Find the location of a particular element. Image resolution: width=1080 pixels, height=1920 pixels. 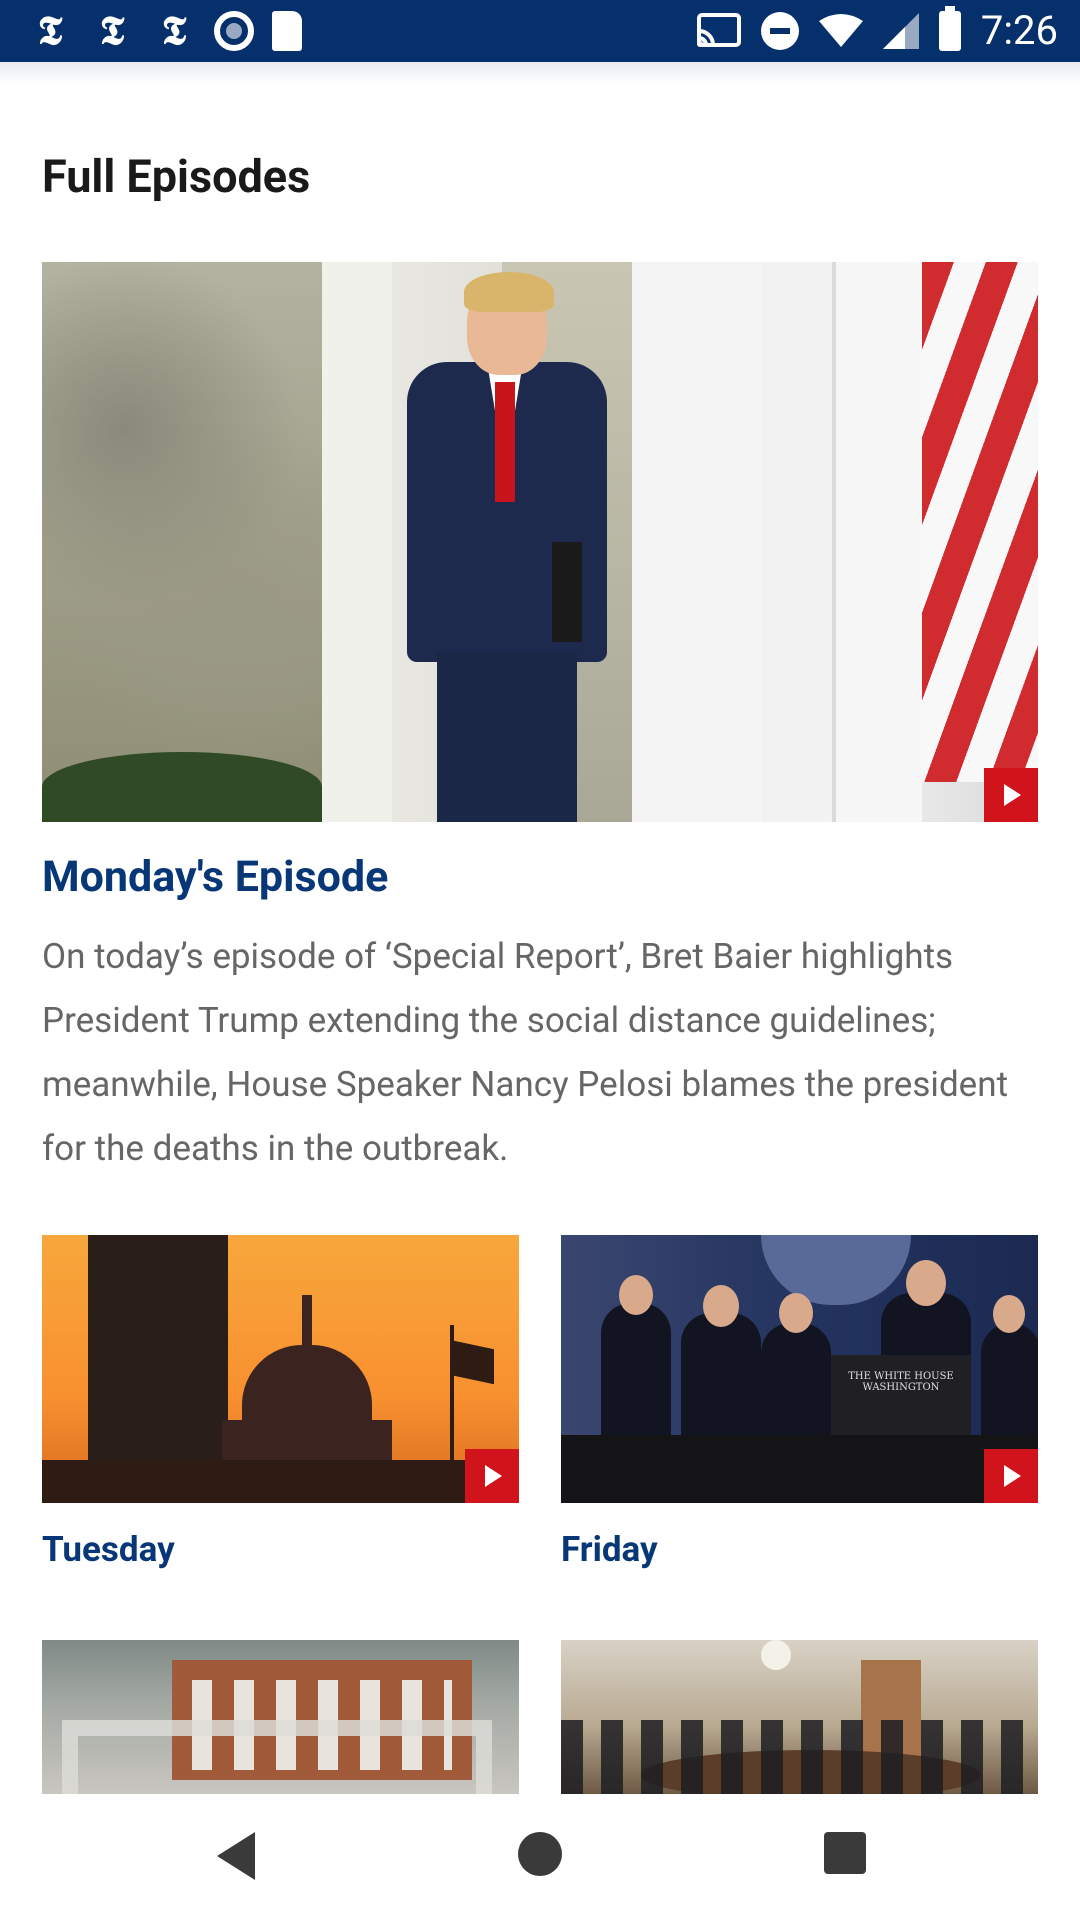

signal-icon is located at coordinates (900, 31).